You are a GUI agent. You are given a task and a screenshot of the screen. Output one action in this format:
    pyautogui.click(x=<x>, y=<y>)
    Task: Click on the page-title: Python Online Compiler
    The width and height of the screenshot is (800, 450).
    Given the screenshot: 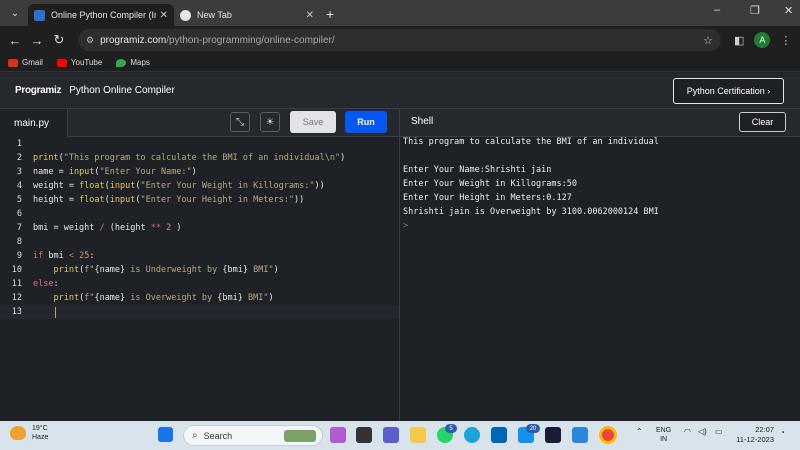 What is the action you would take?
    pyautogui.click(x=122, y=90)
    